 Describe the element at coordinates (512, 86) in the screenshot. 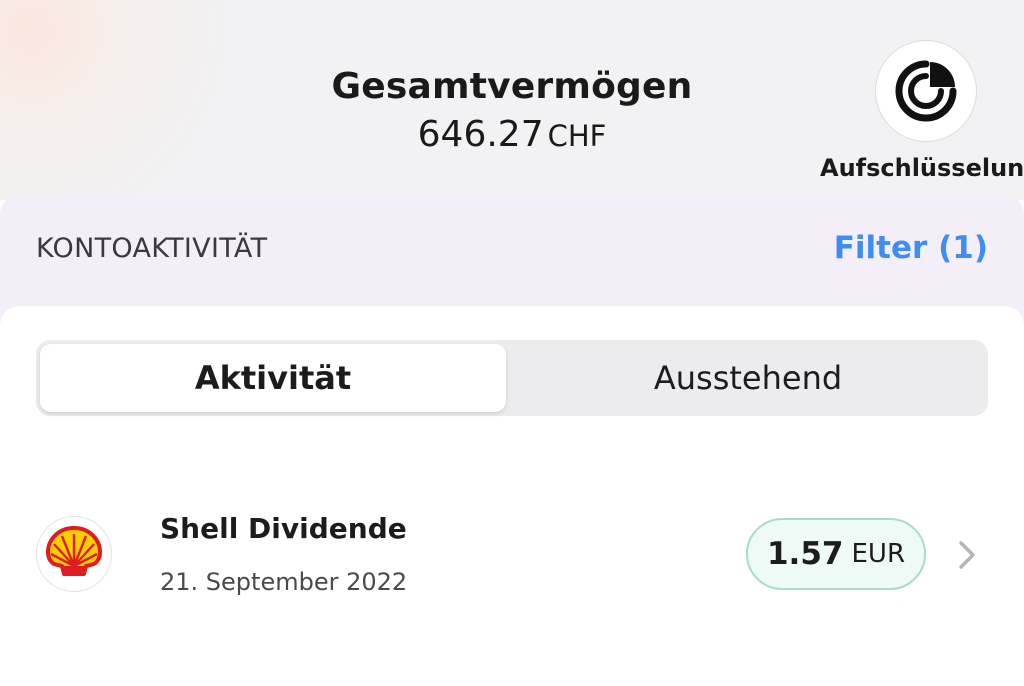

I see `total-assets-title: Gesamtvermögen` at that location.